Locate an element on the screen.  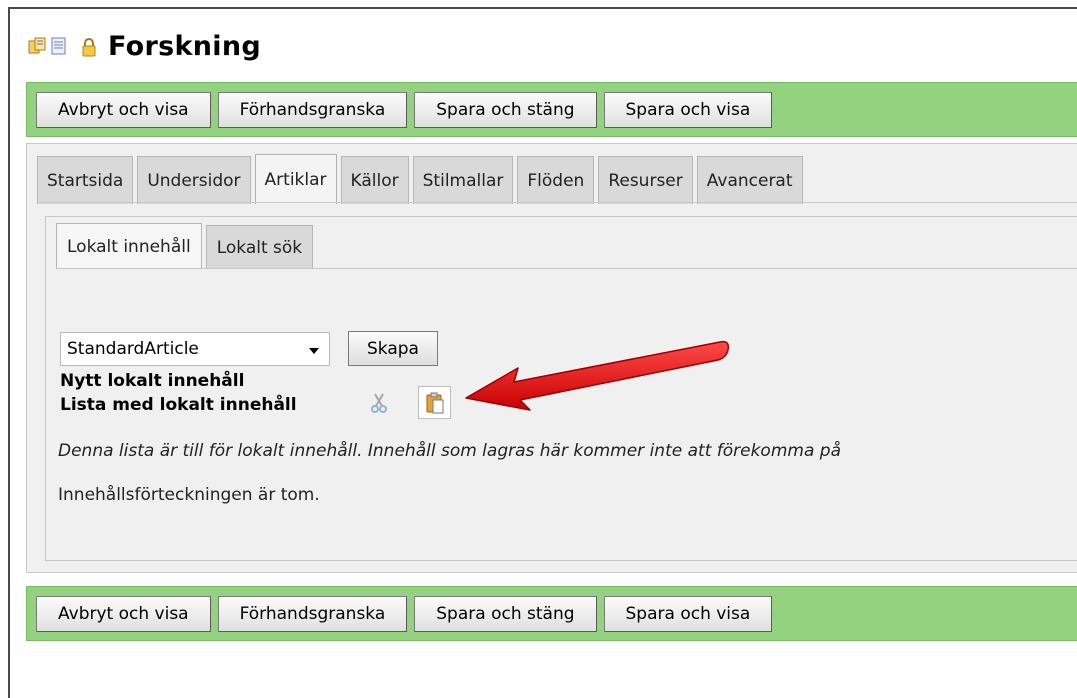
new-local-content-heading: Nytt lokalt innehåll is located at coordinates (152, 381).